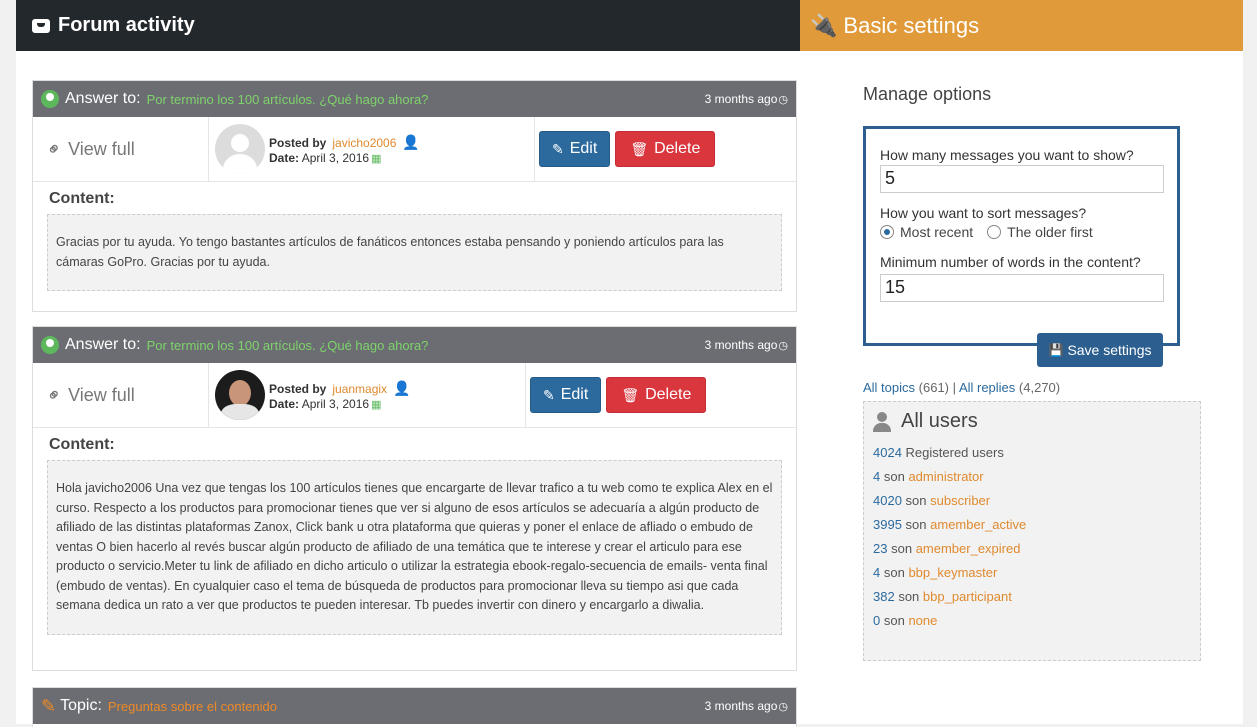 The width and height of the screenshot is (1257, 727). Describe the element at coordinates (927, 94) in the screenshot. I see `manage-options-title: Manage options` at that location.